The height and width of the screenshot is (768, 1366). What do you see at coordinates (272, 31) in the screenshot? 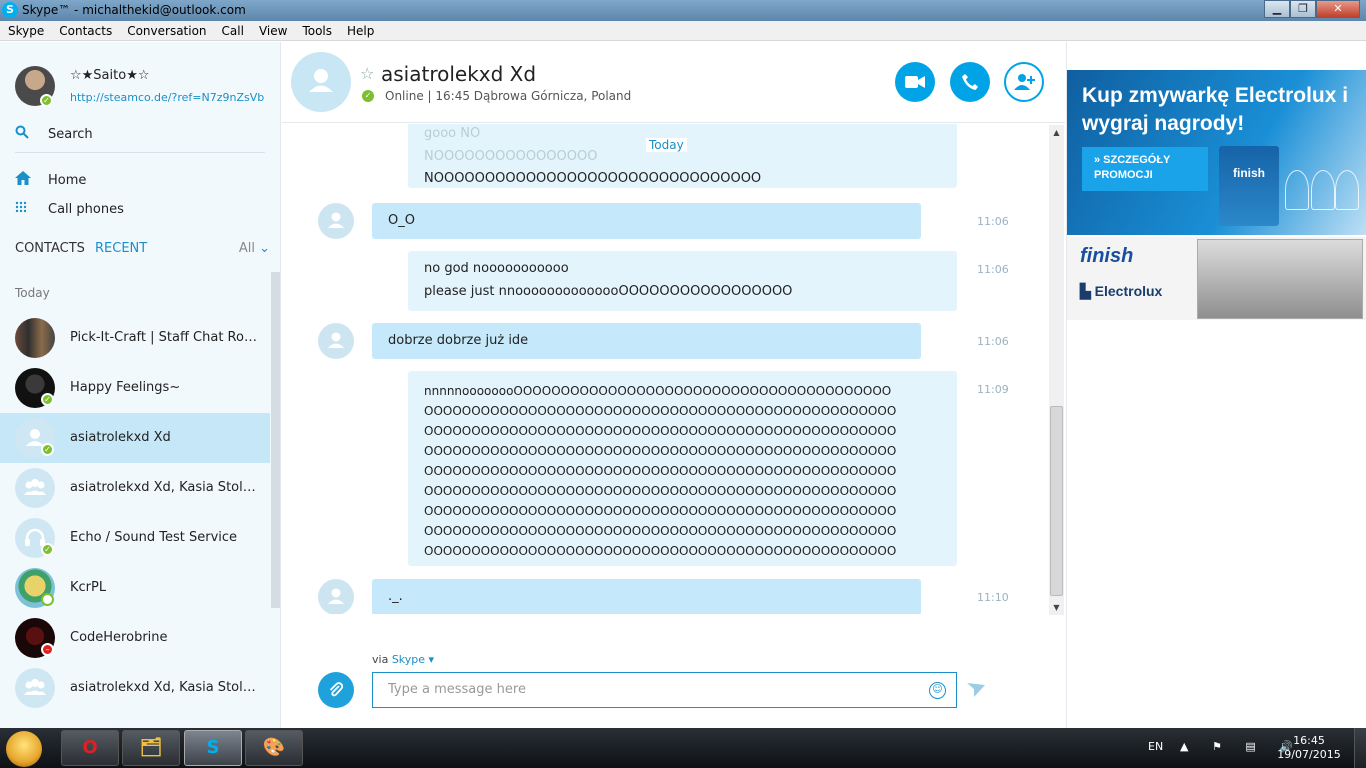
I see `menu-view: View` at bounding box center [272, 31].